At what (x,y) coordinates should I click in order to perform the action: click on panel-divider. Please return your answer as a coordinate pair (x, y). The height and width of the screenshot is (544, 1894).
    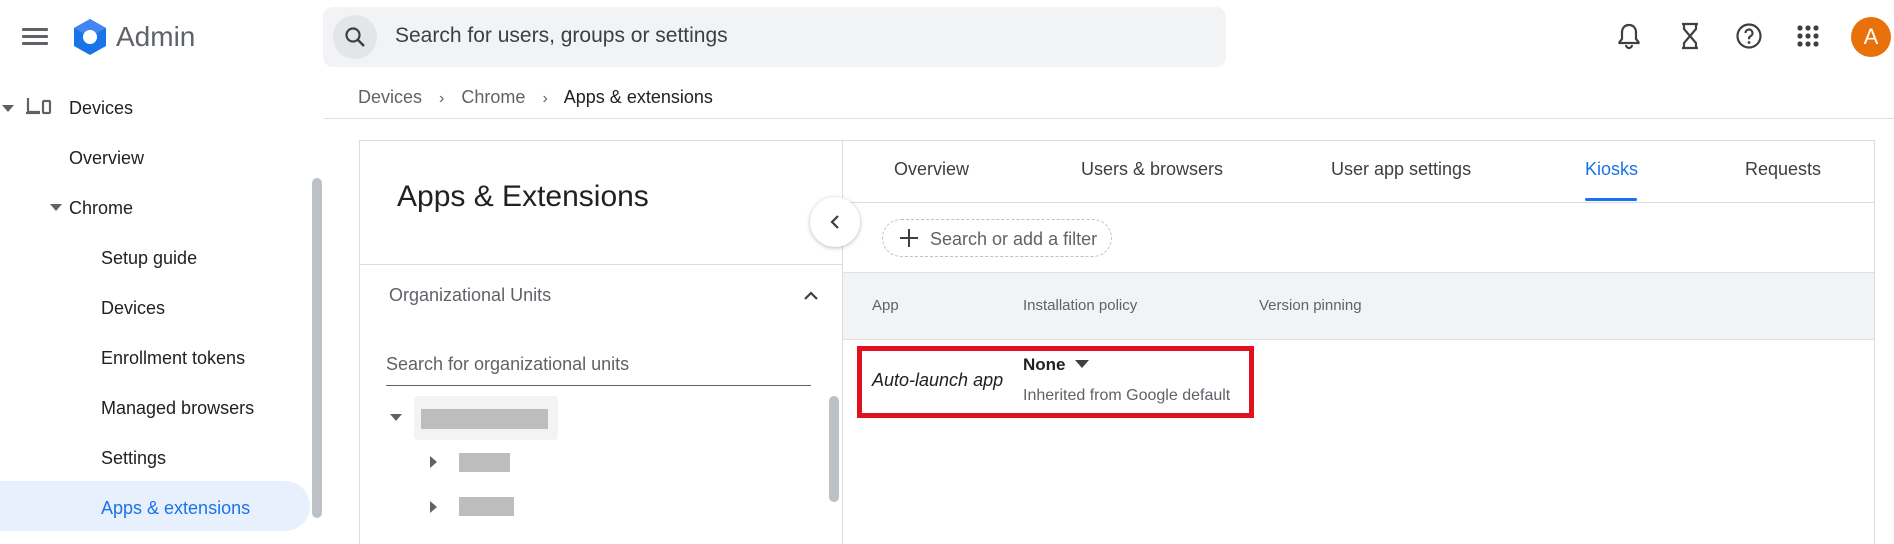
    Looking at the image, I should click on (601, 264).